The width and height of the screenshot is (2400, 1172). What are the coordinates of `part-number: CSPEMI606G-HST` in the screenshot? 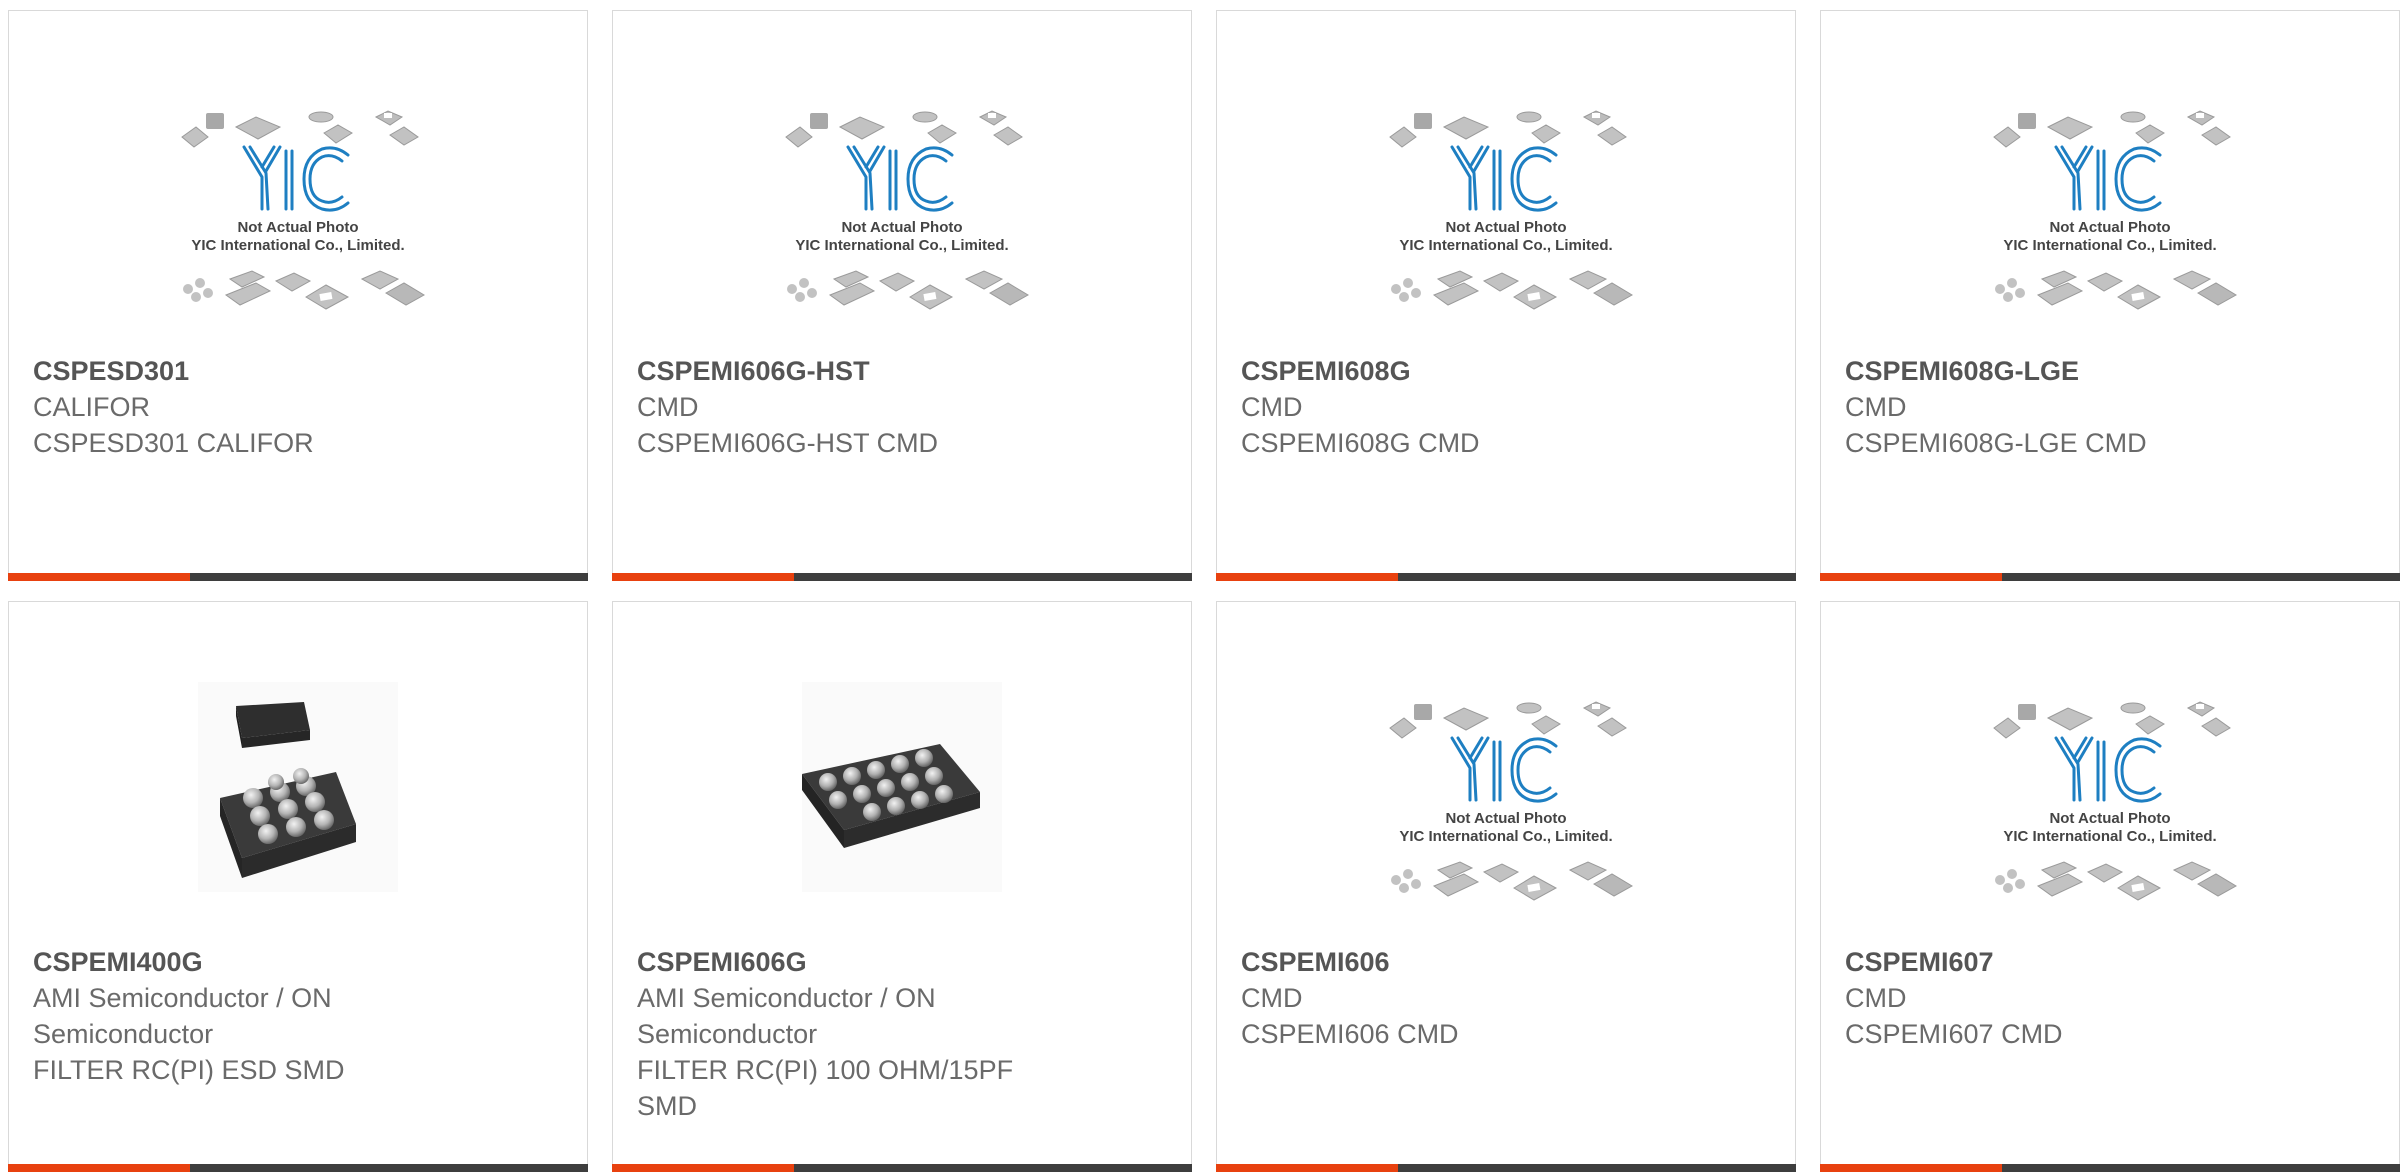 It's located at (902, 371).